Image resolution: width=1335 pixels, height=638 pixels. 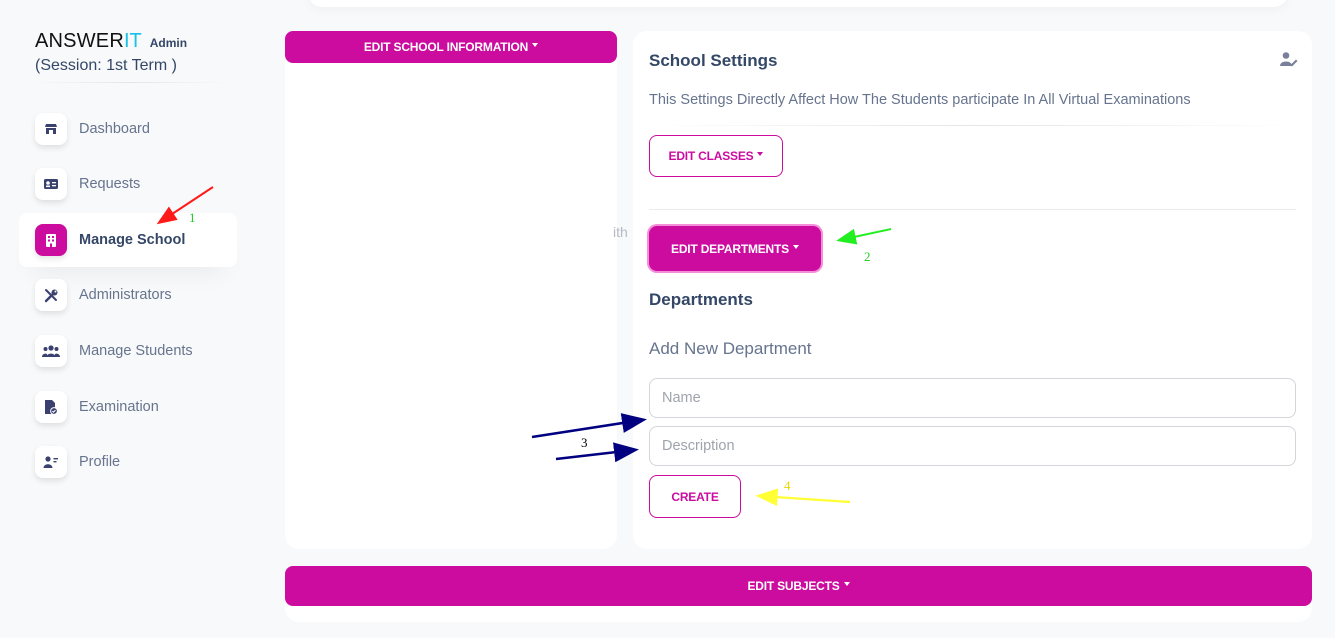 What do you see at coordinates (730, 348) in the screenshot?
I see `add-new-department-heading: Add New Department` at bounding box center [730, 348].